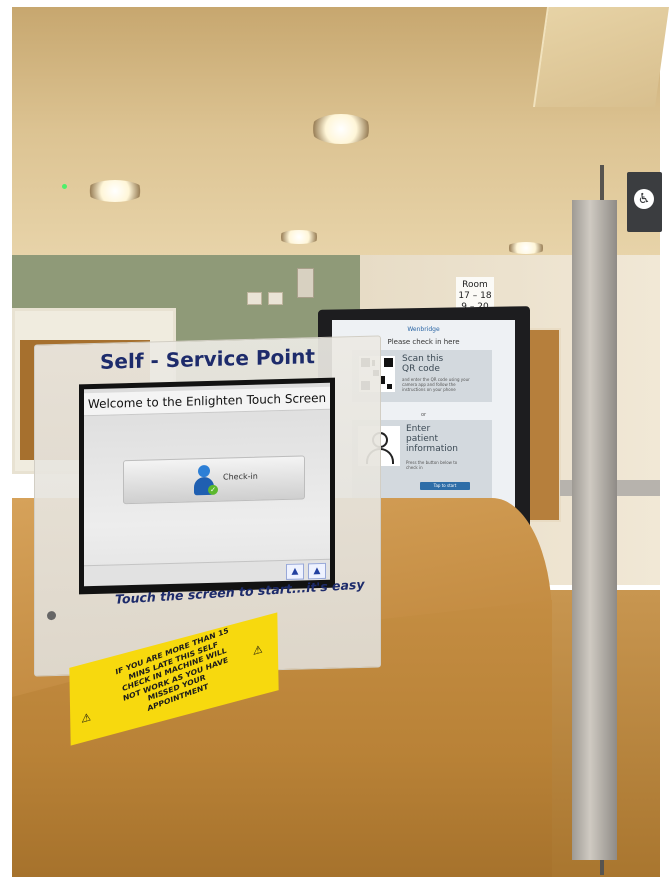 The image size is (669, 877). I want to click on checkin-label: Check-in, so click(240, 476).